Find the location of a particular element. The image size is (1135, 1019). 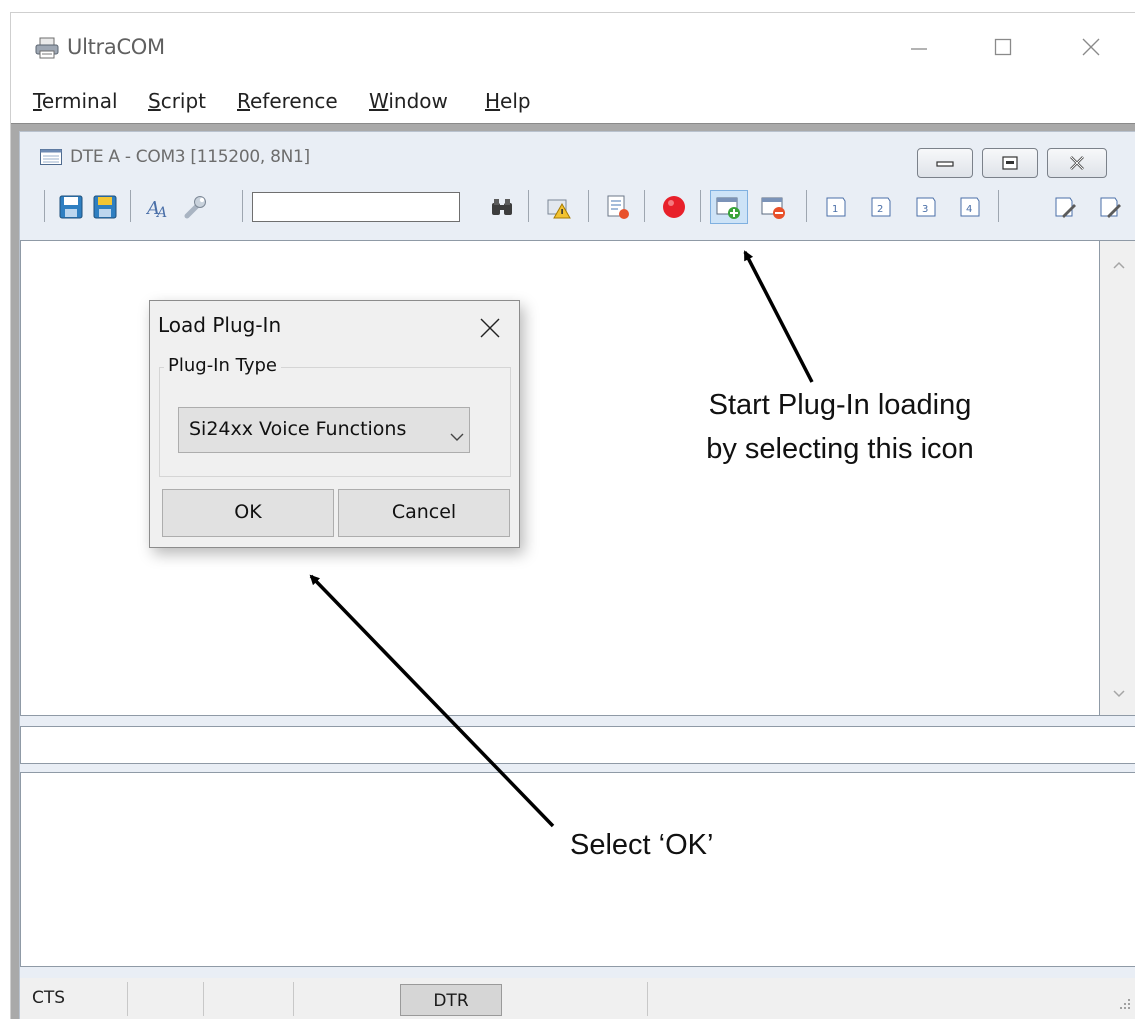

menu-window-mnemonic: W is located at coordinates (379, 101).